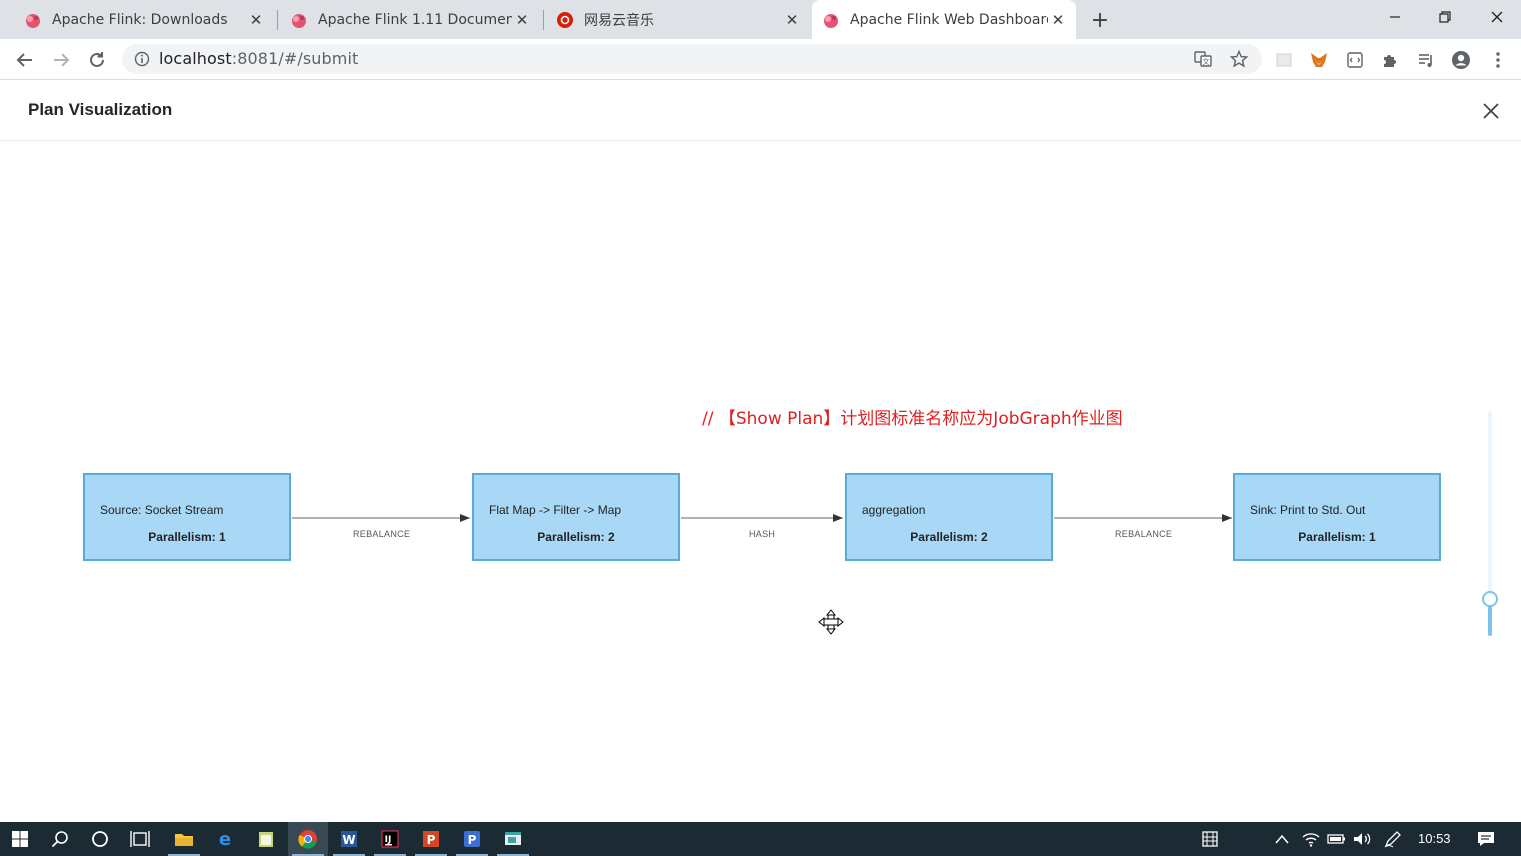 The width and height of the screenshot is (1521, 856). I want to click on url-text: localhost:8081/#/submit, so click(258, 58).